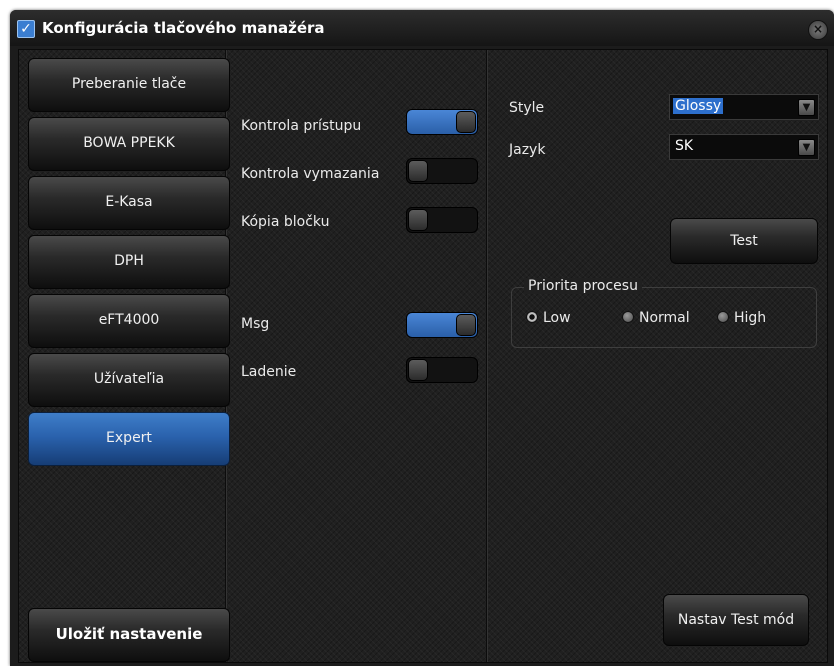  I want to click on radio-label: Normal, so click(664, 318).